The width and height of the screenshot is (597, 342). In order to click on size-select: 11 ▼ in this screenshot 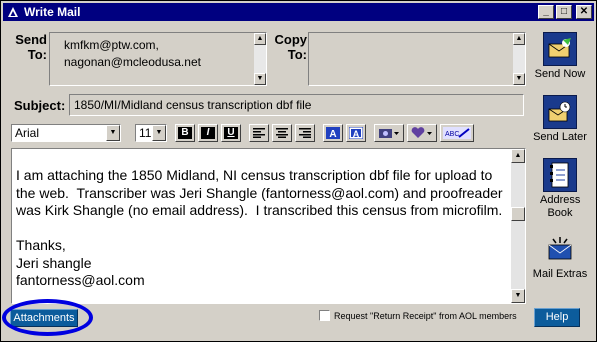, I will do `click(151, 133)`.